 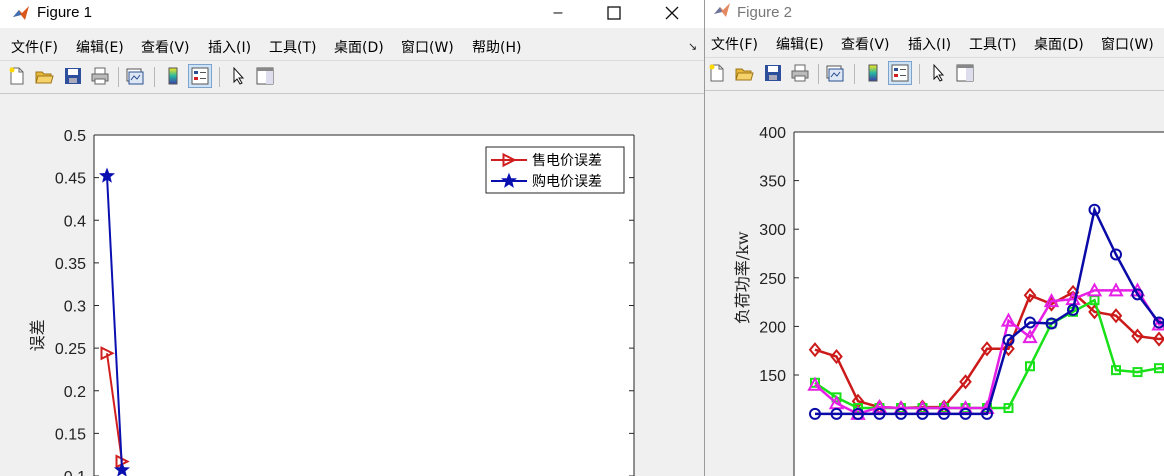 What do you see at coordinates (70, 264) in the screenshot?
I see `y-tick-label: 0.35` at bounding box center [70, 264].